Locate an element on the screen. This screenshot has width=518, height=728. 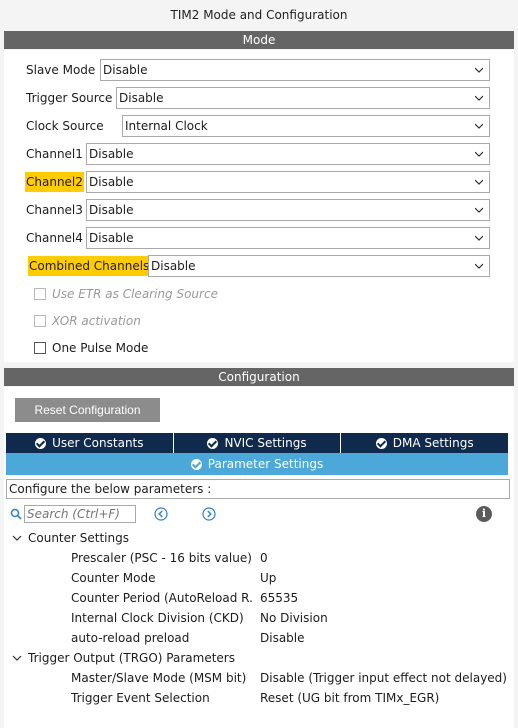
tab-dma-settings: DMA Settings is located at coordinates (424, 443).